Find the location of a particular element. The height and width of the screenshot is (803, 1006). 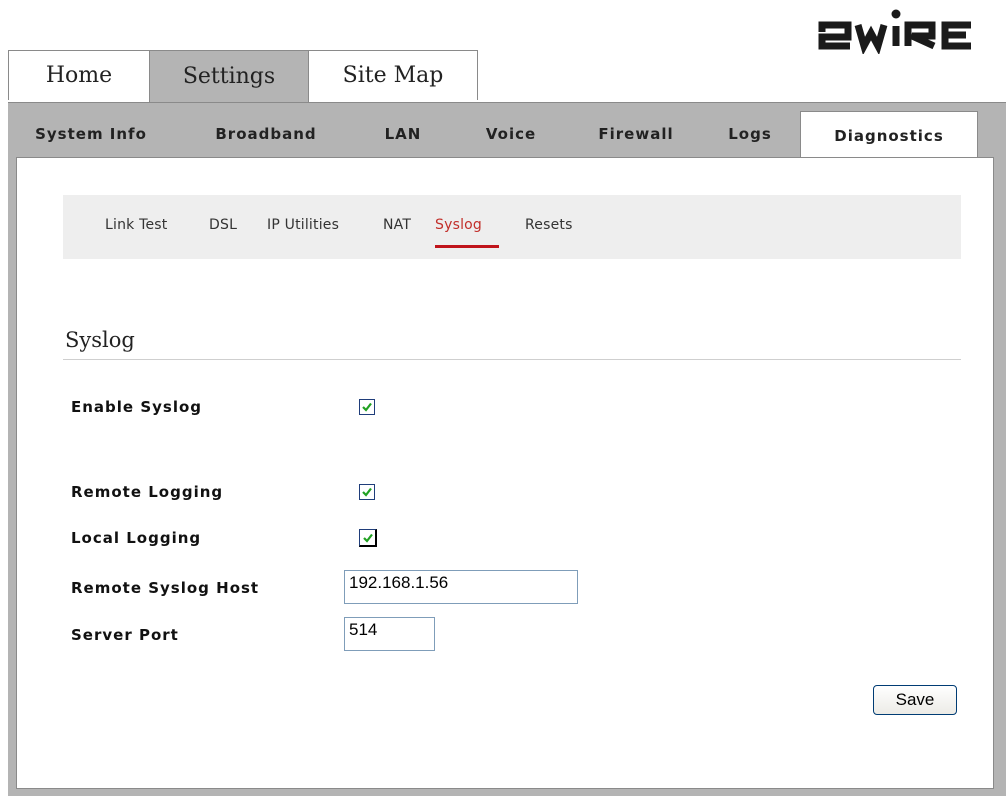

enable-syslog-label: Enable Syslog is located at coordinates (137, 407).